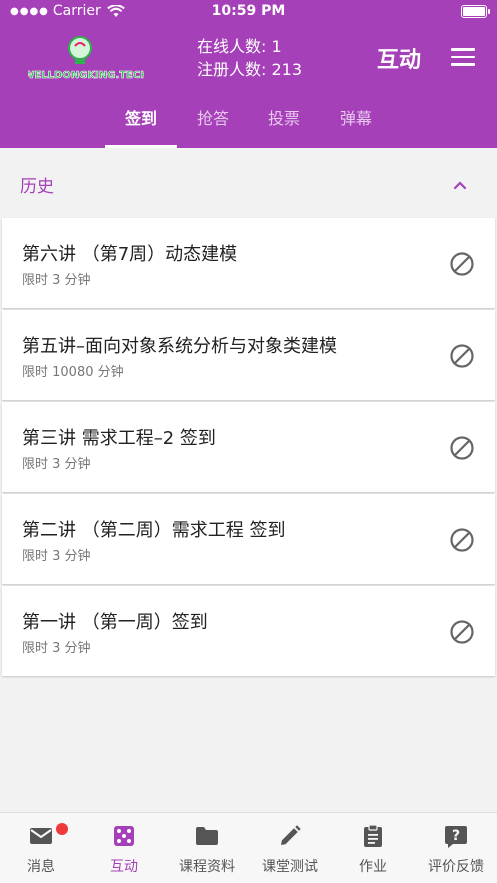 The height and width of the screenshot is (883, 497). Describe the element at coordinates (41, 867) in the screenshot. I see `nav-label: 消息` at that location.